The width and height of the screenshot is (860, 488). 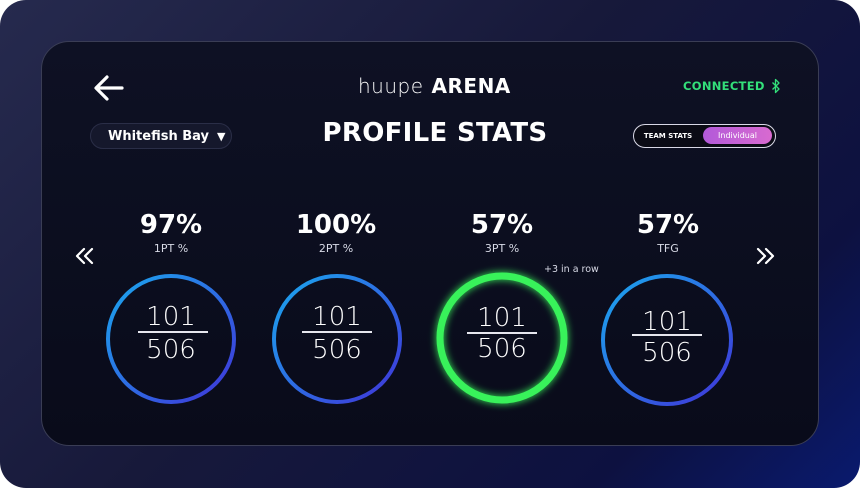 I want to click on stat-label: TFG, so click(x=668, y=248).